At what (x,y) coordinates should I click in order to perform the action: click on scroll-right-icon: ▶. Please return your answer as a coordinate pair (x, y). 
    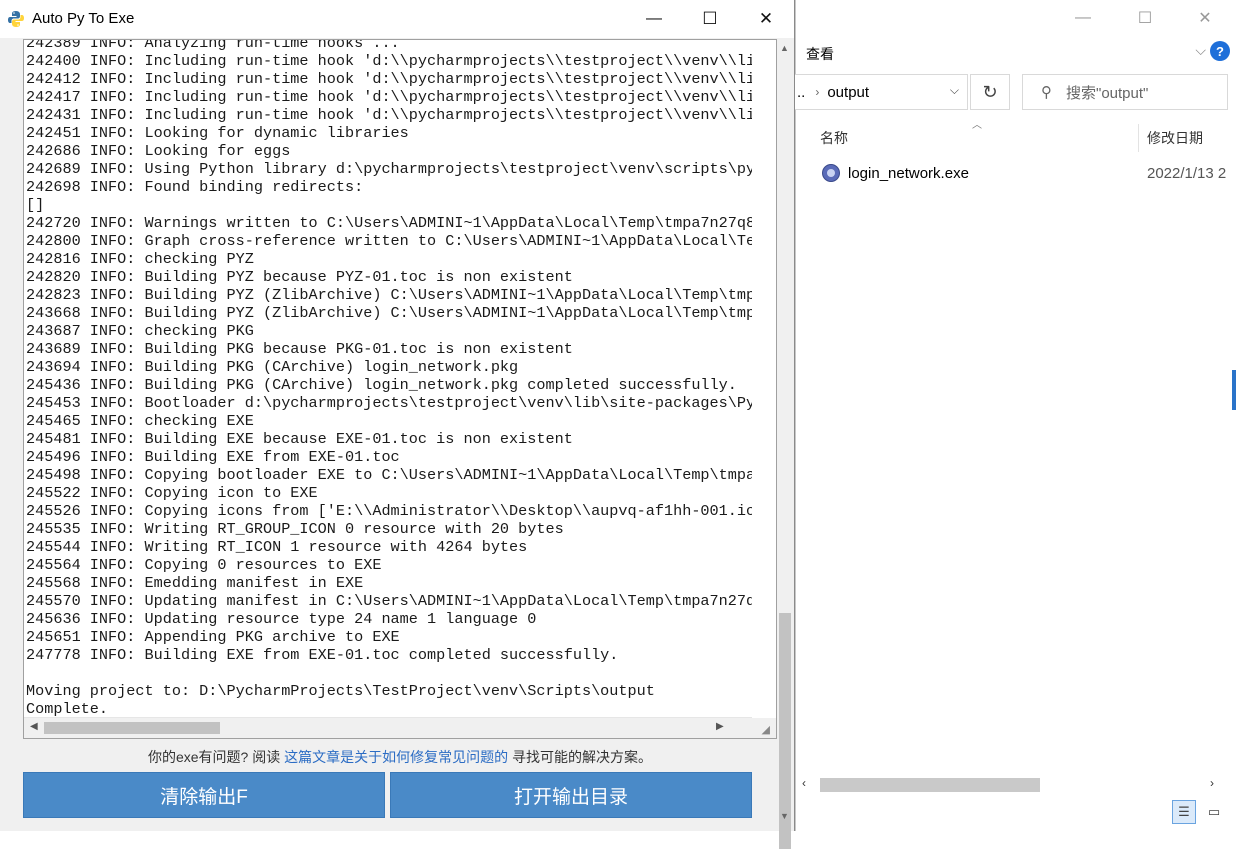
    Looking at the image, I should click on (720, 726).